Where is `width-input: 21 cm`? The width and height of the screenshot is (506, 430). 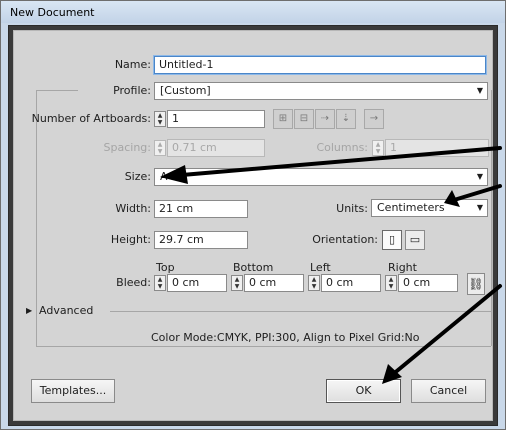 width-input: 21 cm is located at coordinates (201, 209).